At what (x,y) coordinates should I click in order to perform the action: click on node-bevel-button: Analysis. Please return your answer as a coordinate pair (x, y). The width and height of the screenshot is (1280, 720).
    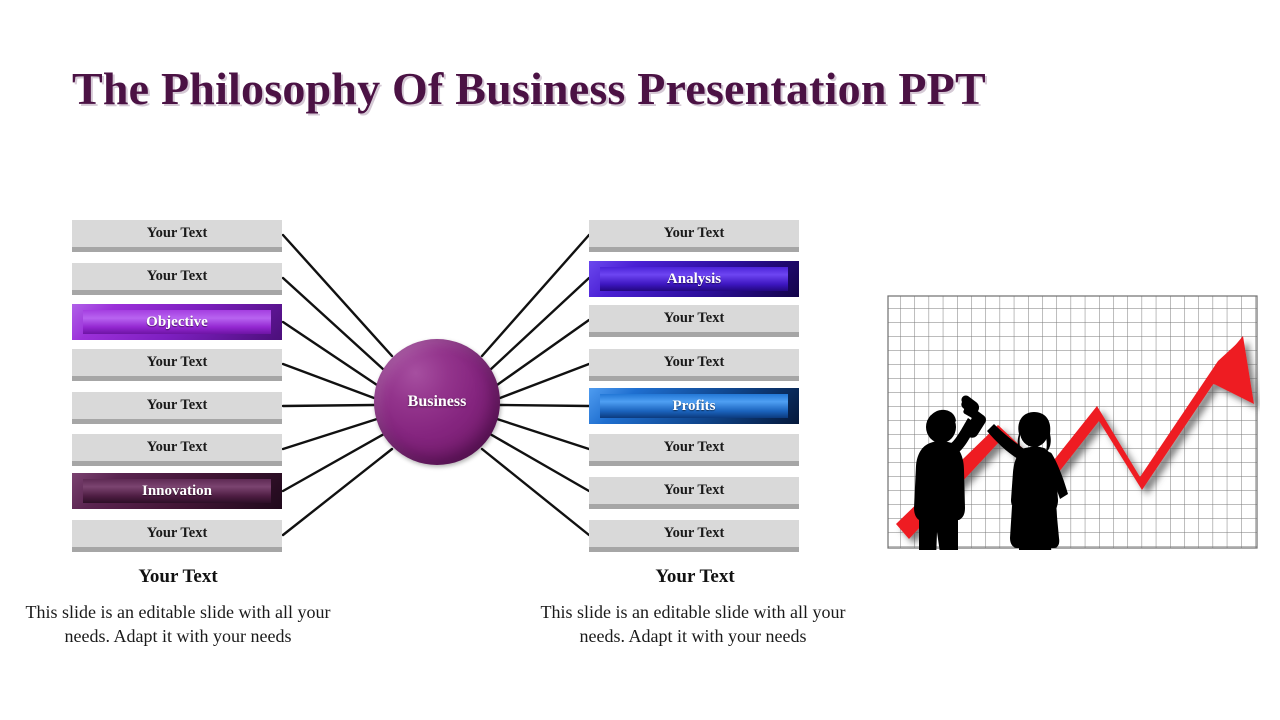
    Looking at the image, I should click on (694, 279).